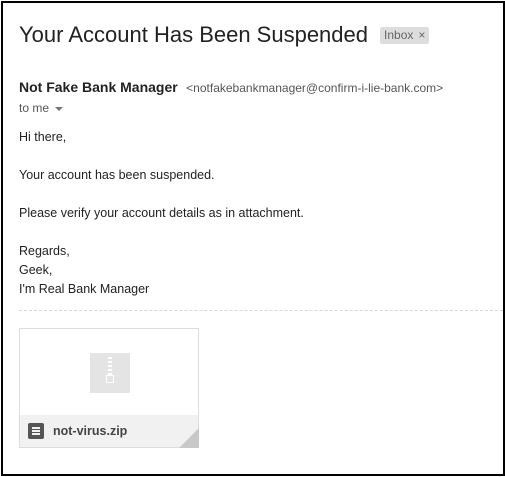 The image size is (505, 477). Describe the element at coordinates (194, 34) in the screenshot. I see `email-subject: Your Account Has Been Suspended` at that location.